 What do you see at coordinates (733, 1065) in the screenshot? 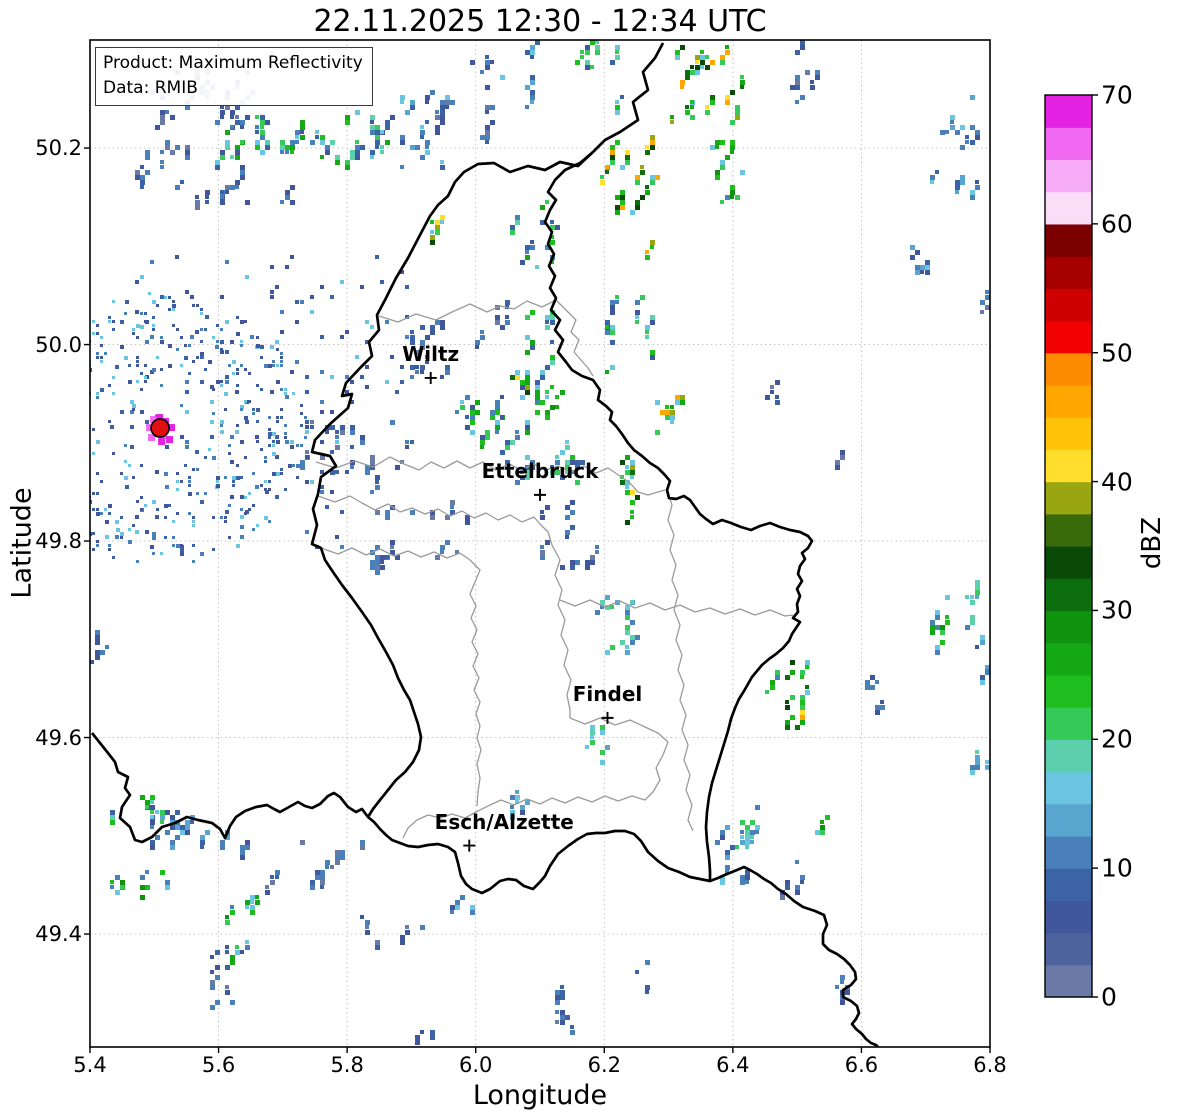
I see `x-tick-label: 6.4` at bounding box center [733, 1065].